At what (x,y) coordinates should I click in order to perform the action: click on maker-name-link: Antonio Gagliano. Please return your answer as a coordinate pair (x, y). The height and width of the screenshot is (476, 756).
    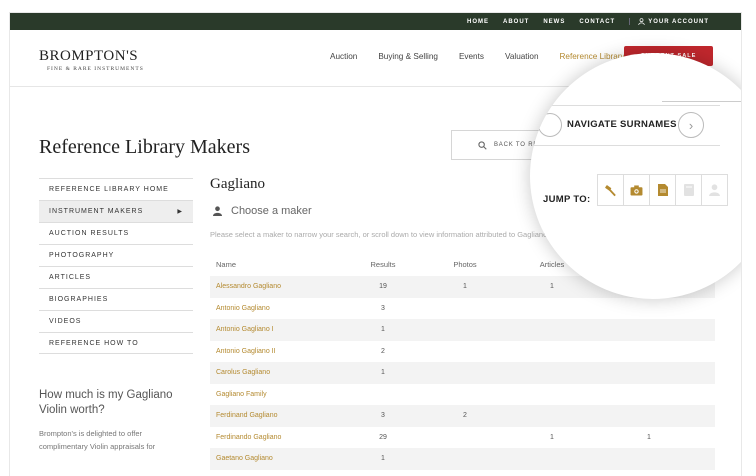
    Looking at the image, I should click on (283, 309).